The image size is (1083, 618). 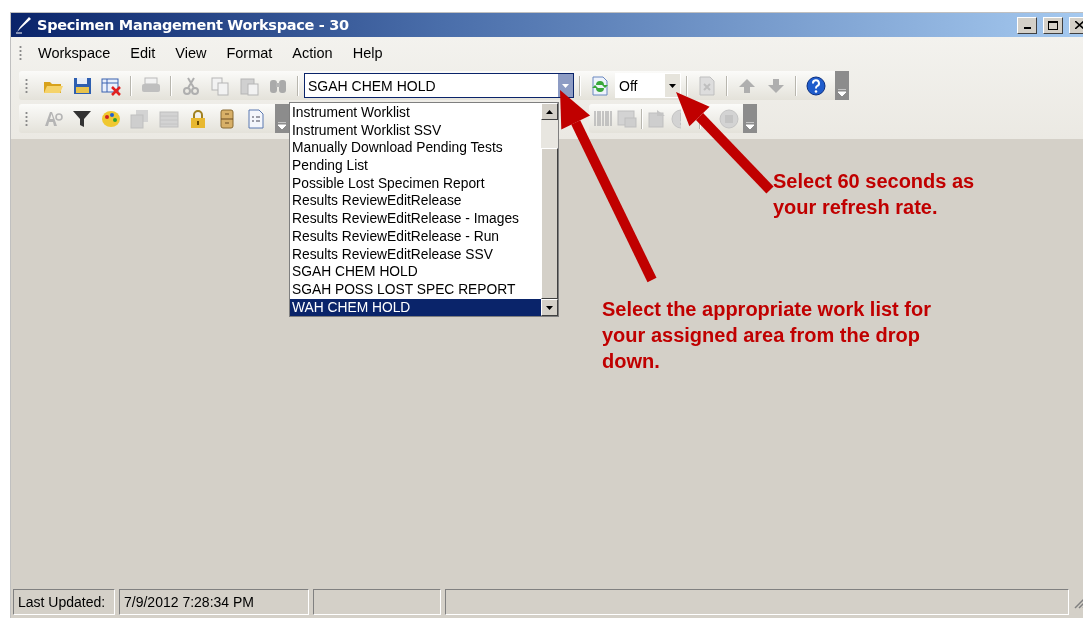 What do you see at coordinates (415, 201) in the screenshot?
I see `list-item: Results ReviewEditRelease` at bounding box center [415, 201].